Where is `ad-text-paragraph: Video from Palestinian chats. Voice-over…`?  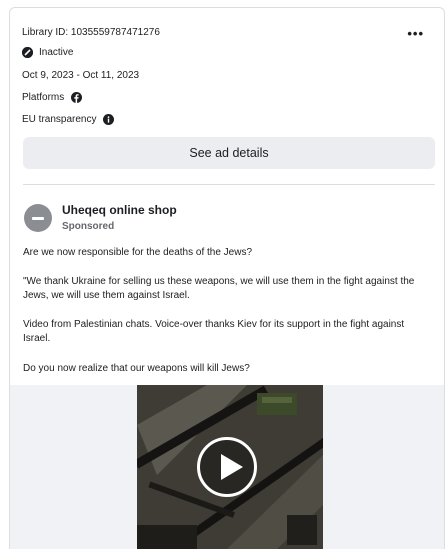
ad-text-paragraph: Video from Palestinian chats. Voice-over… is located at coordinates (214, 331).